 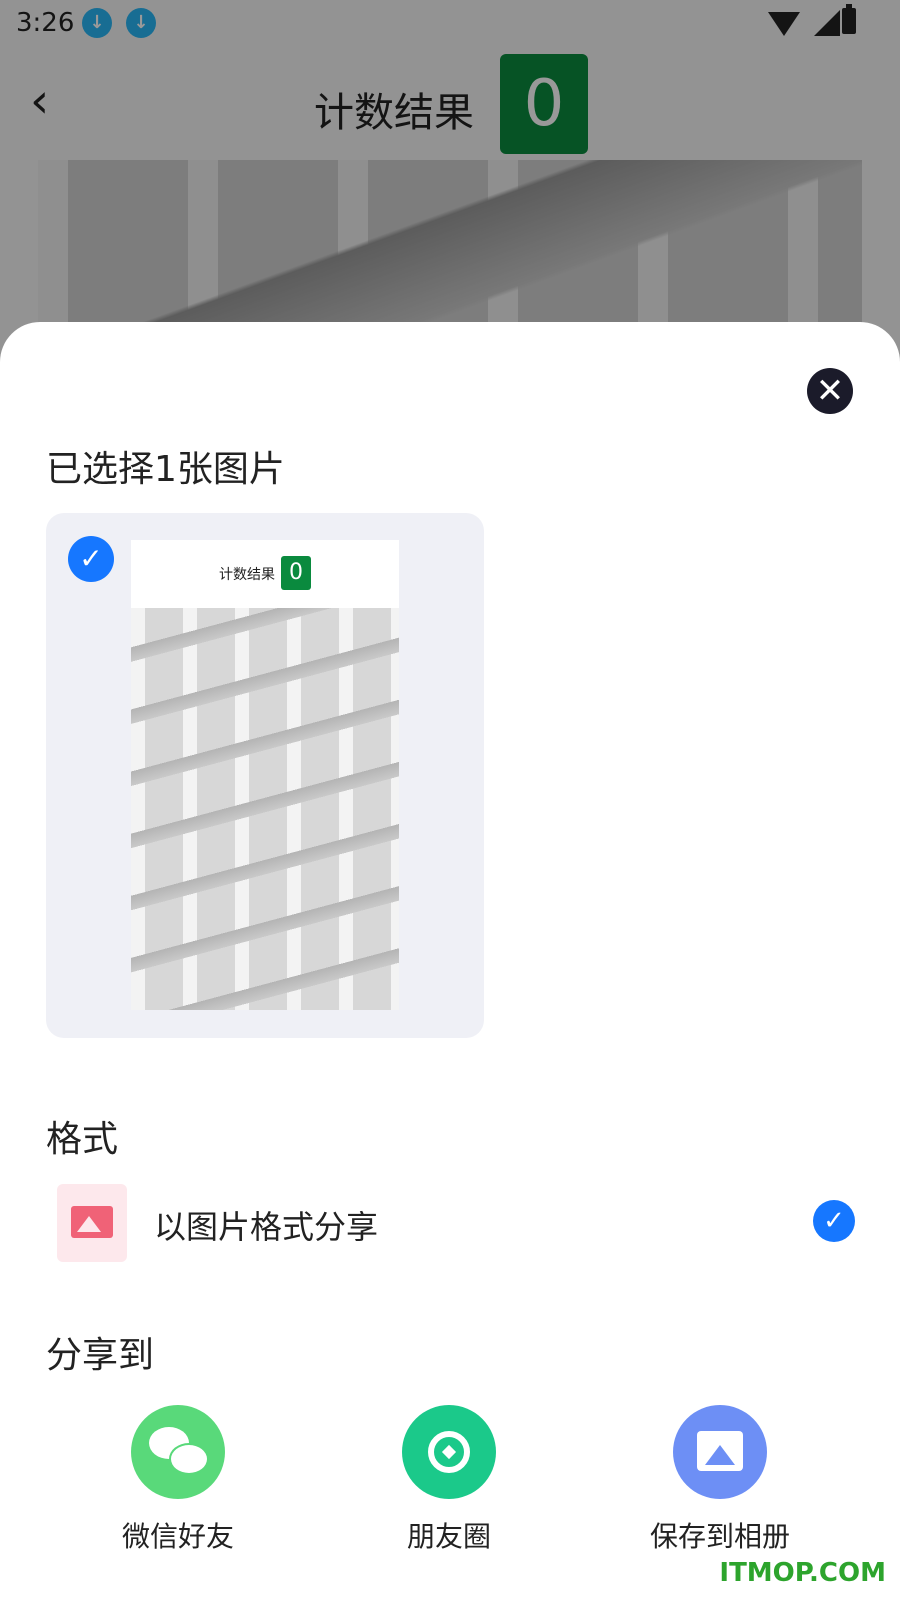 I want to click on share-moments-button: 朋友圈, so click(x=449, y=1480).